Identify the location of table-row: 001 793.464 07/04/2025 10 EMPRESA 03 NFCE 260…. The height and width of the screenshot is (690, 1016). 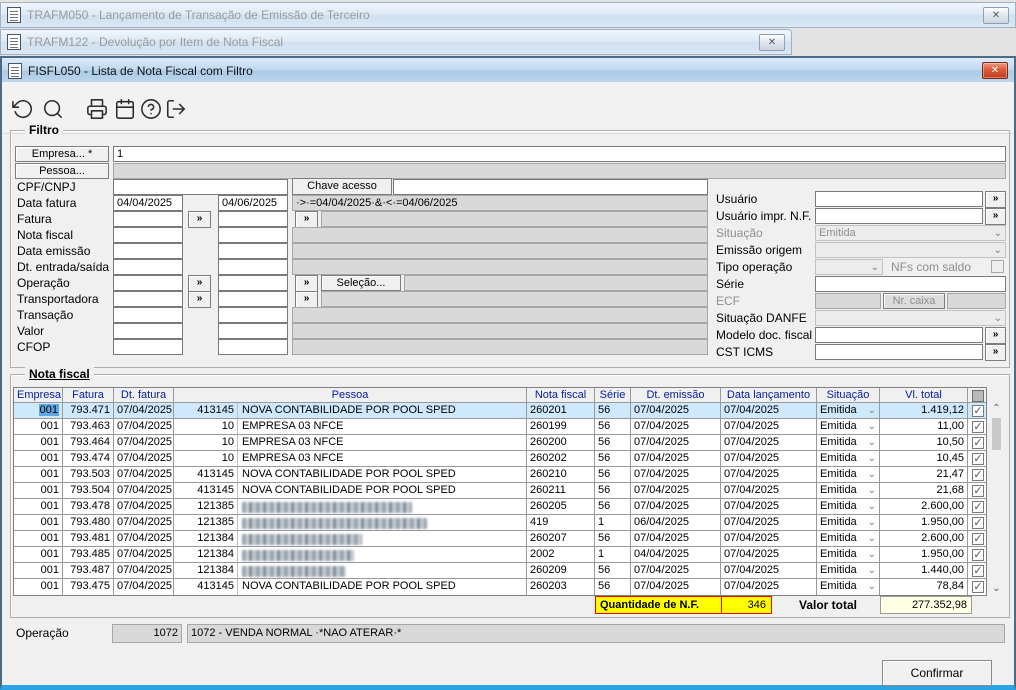
(500, 443).